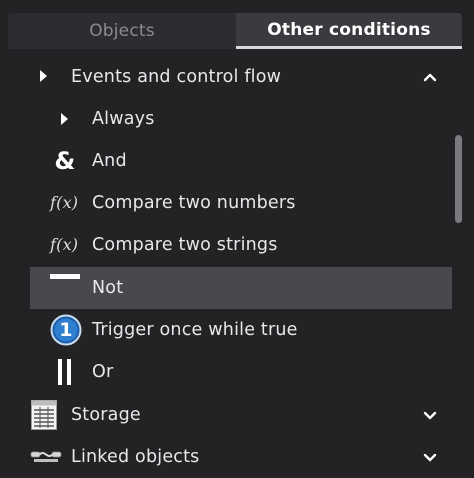 The image size is (474, 478). What do you see at coordinates (194, 203) in the screenshot?
I see `list-item-label: Compare two numbers` at bounding box center [194, 203].